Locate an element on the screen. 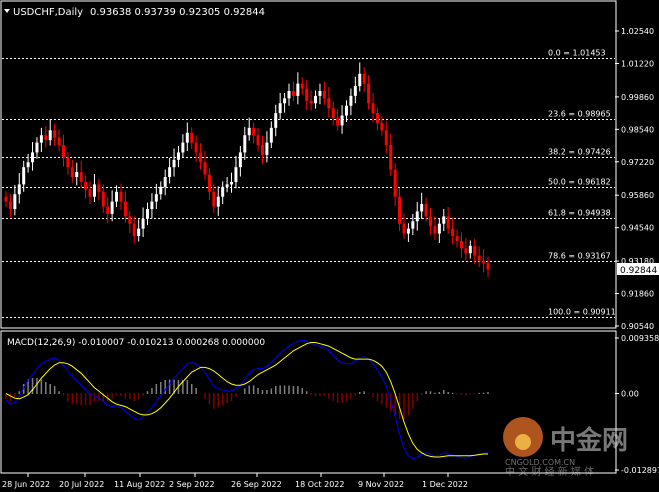 The height and width of the screenshot is (492, 659). price-axis-label-0: 1.02540 is located at coordinates (637, 31).